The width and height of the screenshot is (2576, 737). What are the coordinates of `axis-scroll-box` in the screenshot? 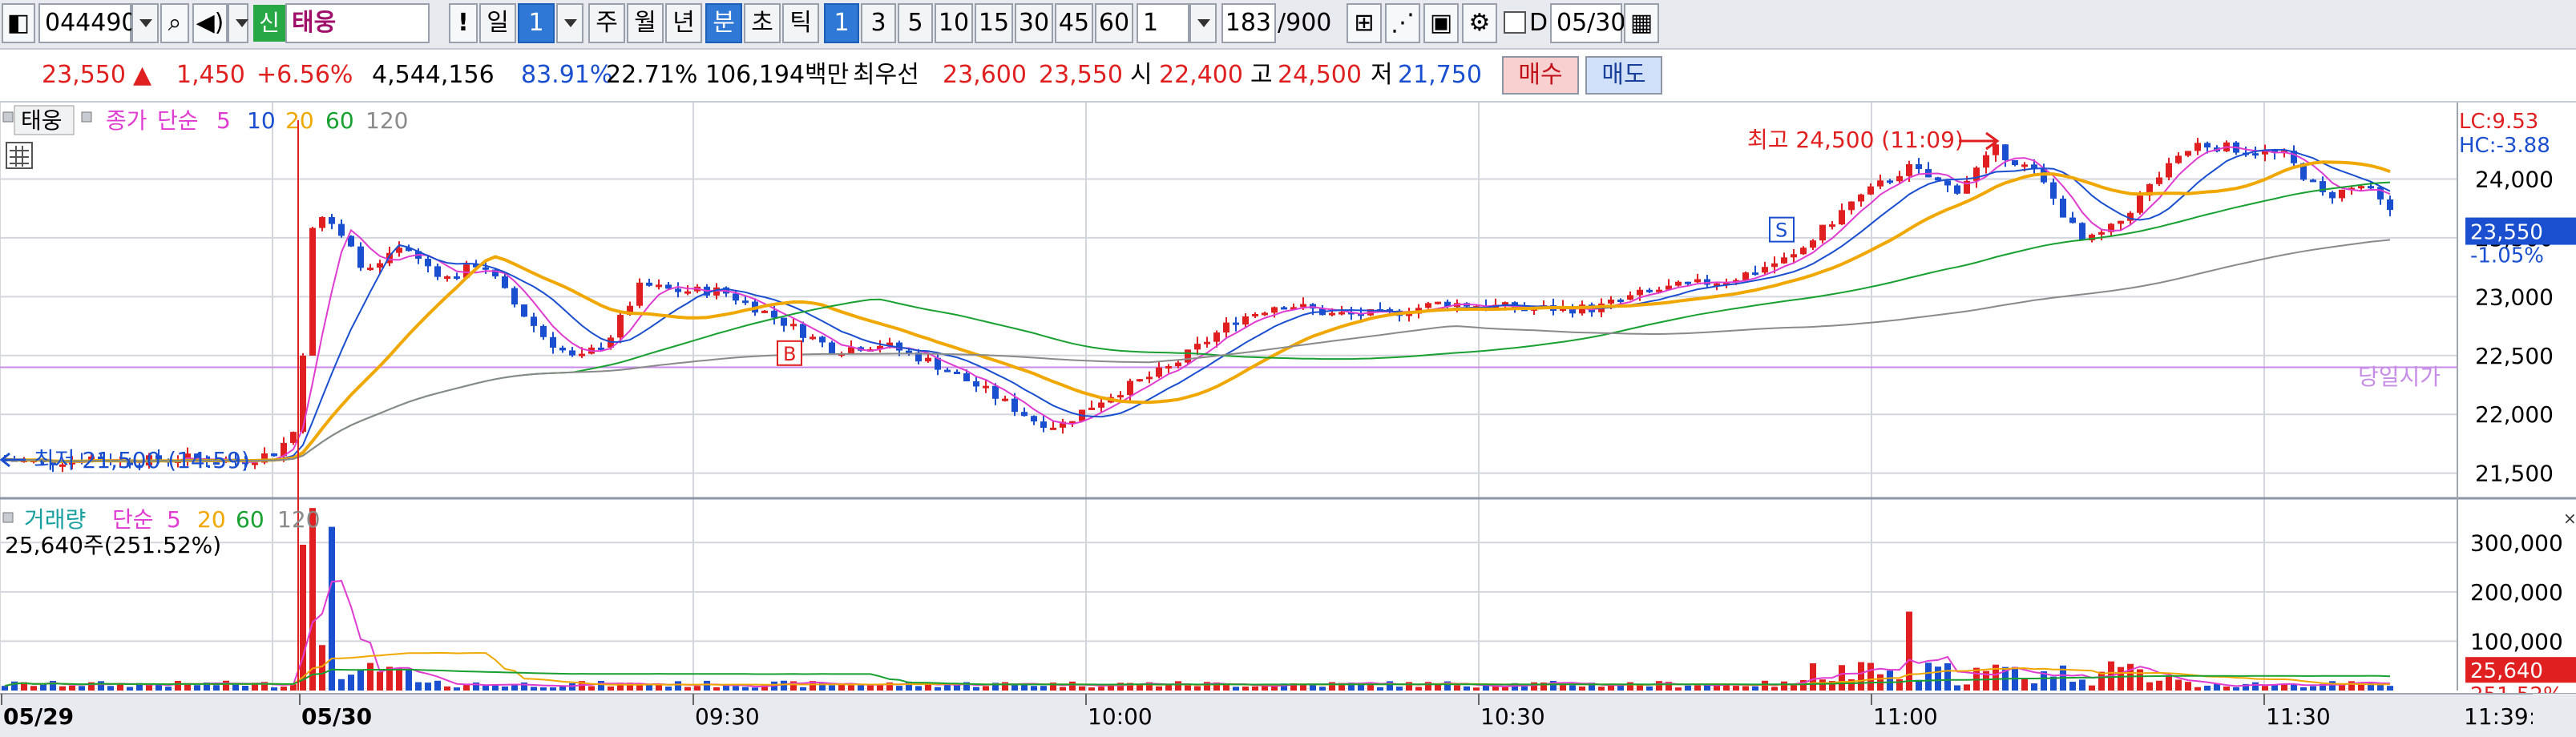 It's located at (2555, 716).